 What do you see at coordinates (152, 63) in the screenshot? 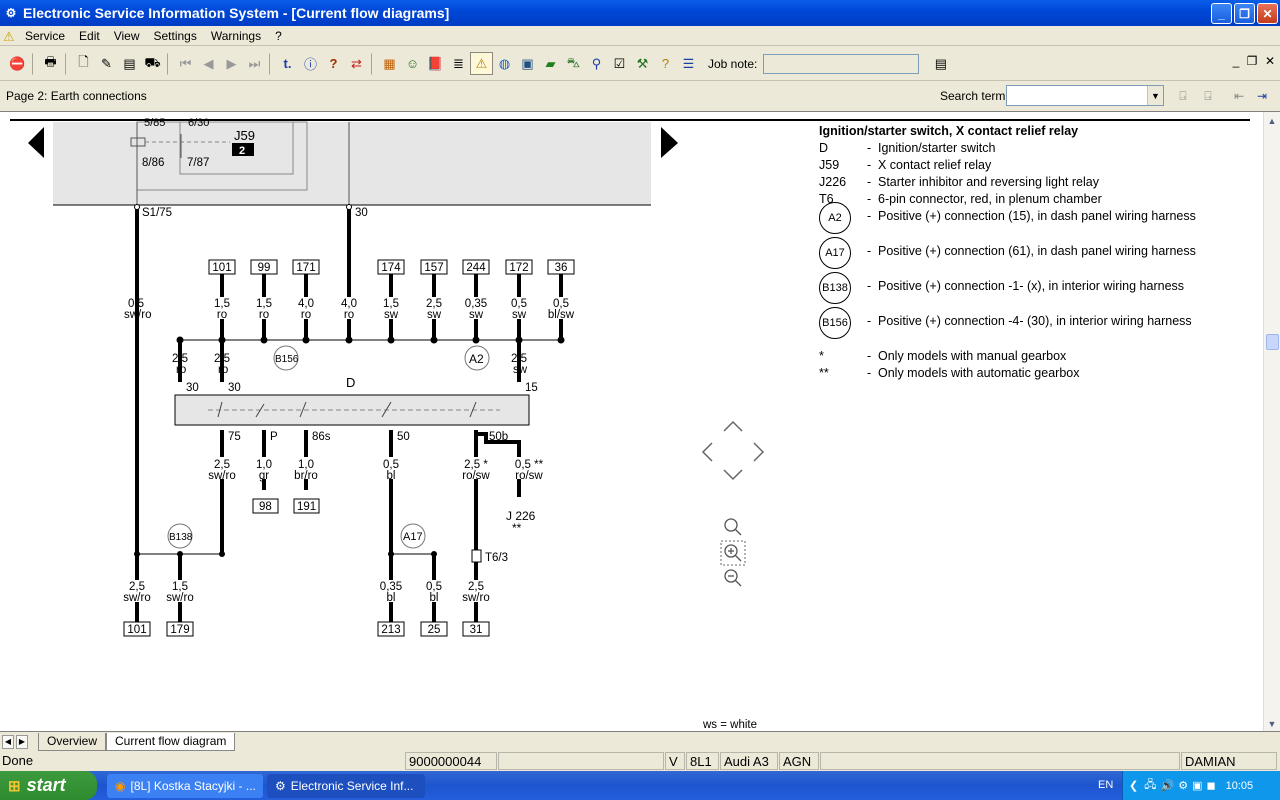
I see `vehicle-icon: ⛟` at bounding box center [152, 63].